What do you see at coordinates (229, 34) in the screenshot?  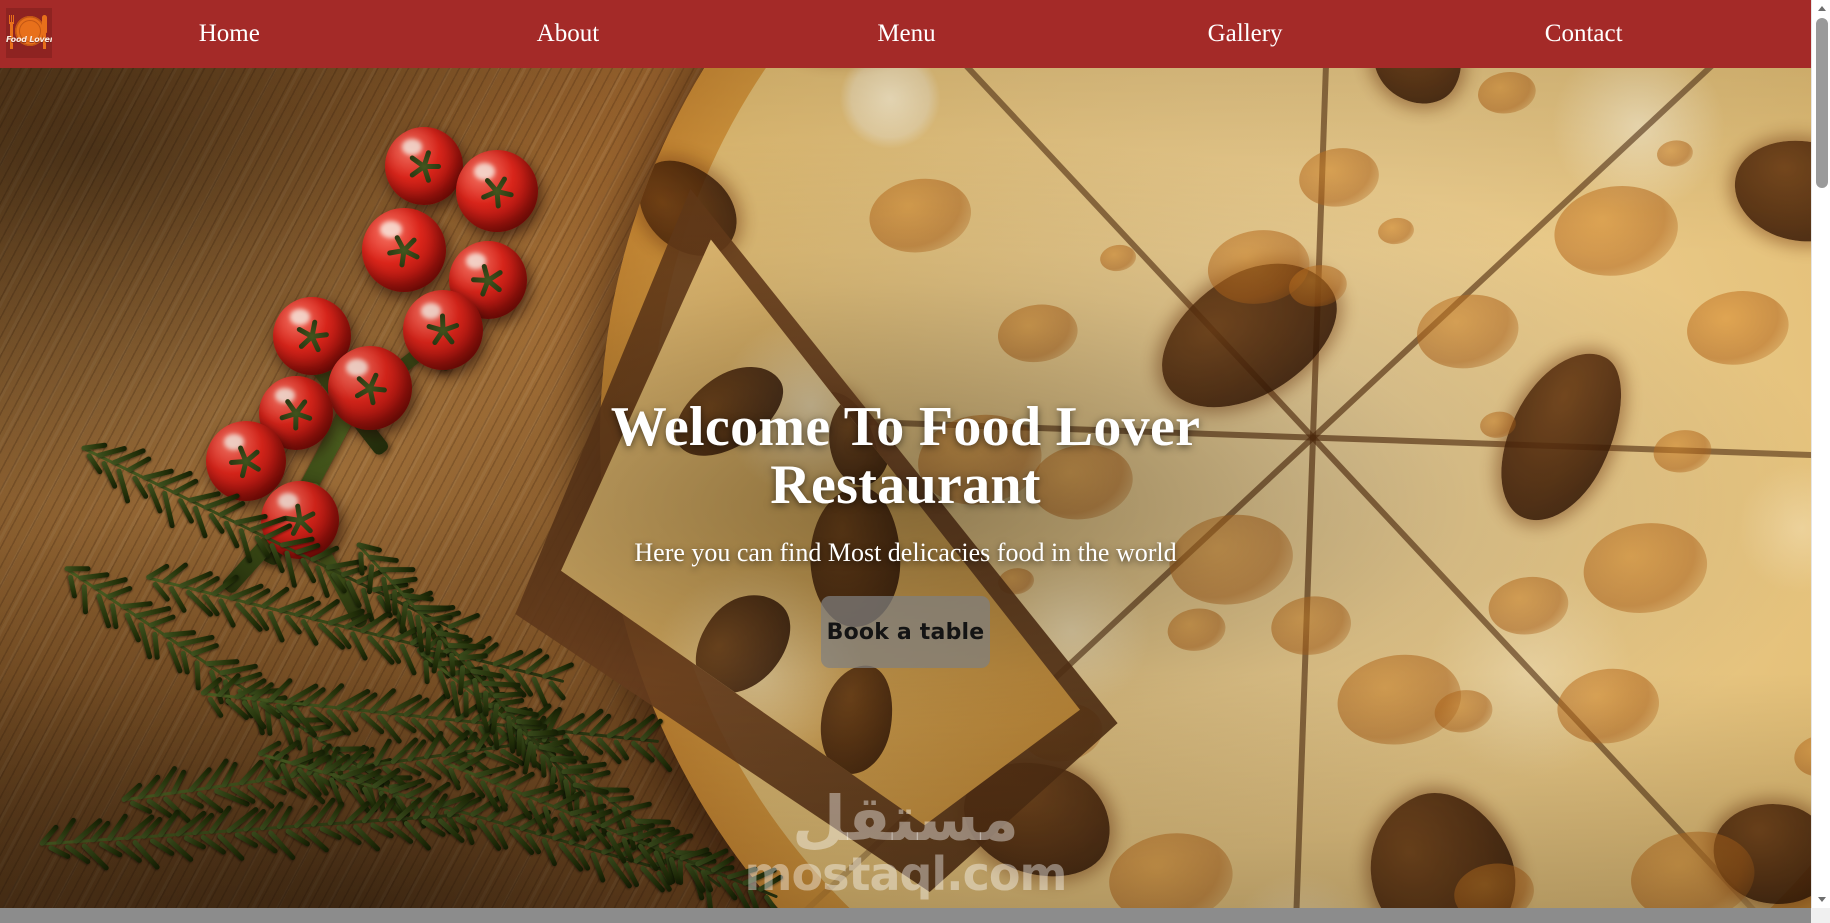 I see `nav-item-home: Home` at bounding box center [229, 34].